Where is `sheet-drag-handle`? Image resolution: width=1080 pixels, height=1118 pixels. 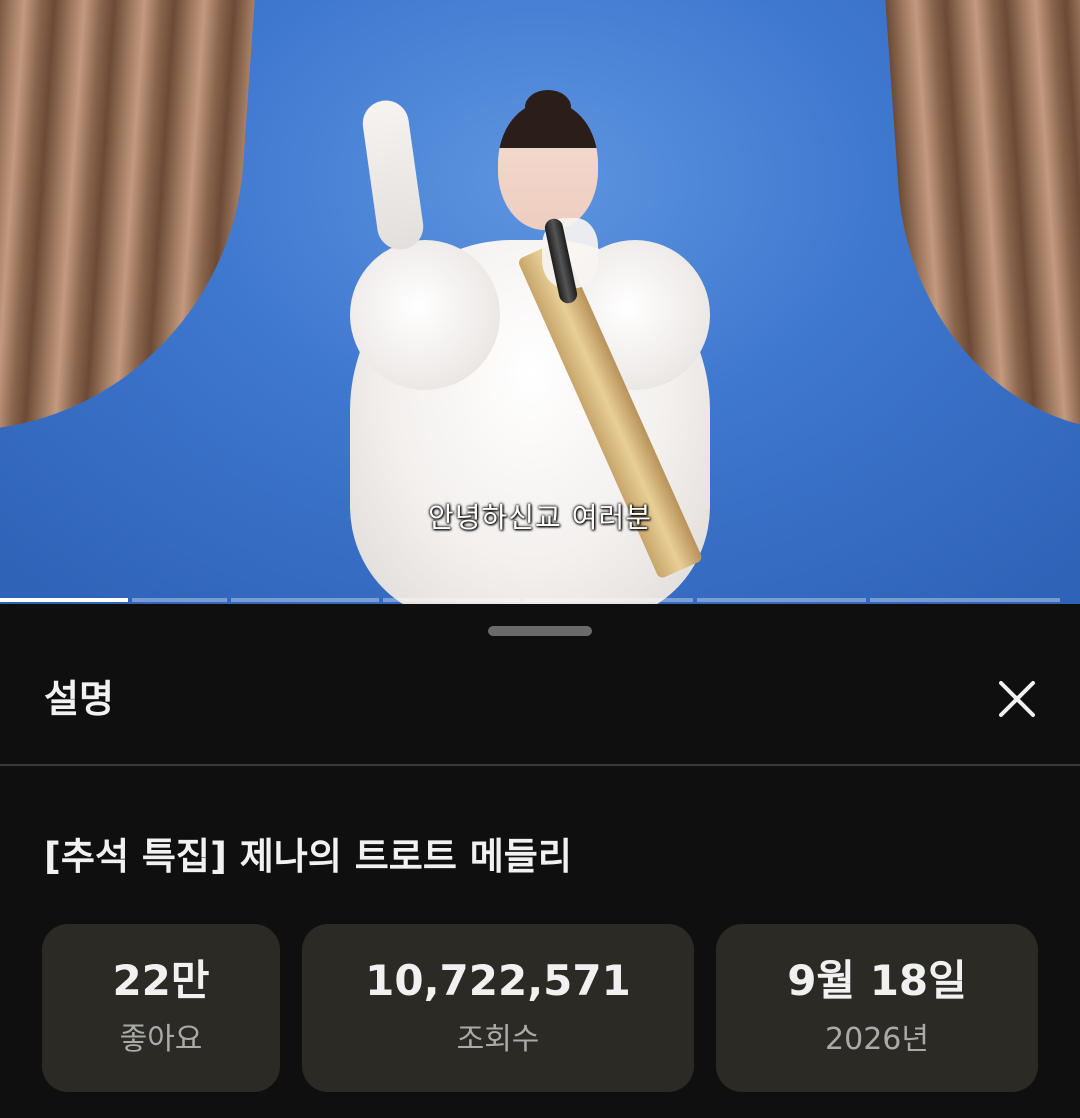 sheet-drag-handle is located at coordinates (540, 631).